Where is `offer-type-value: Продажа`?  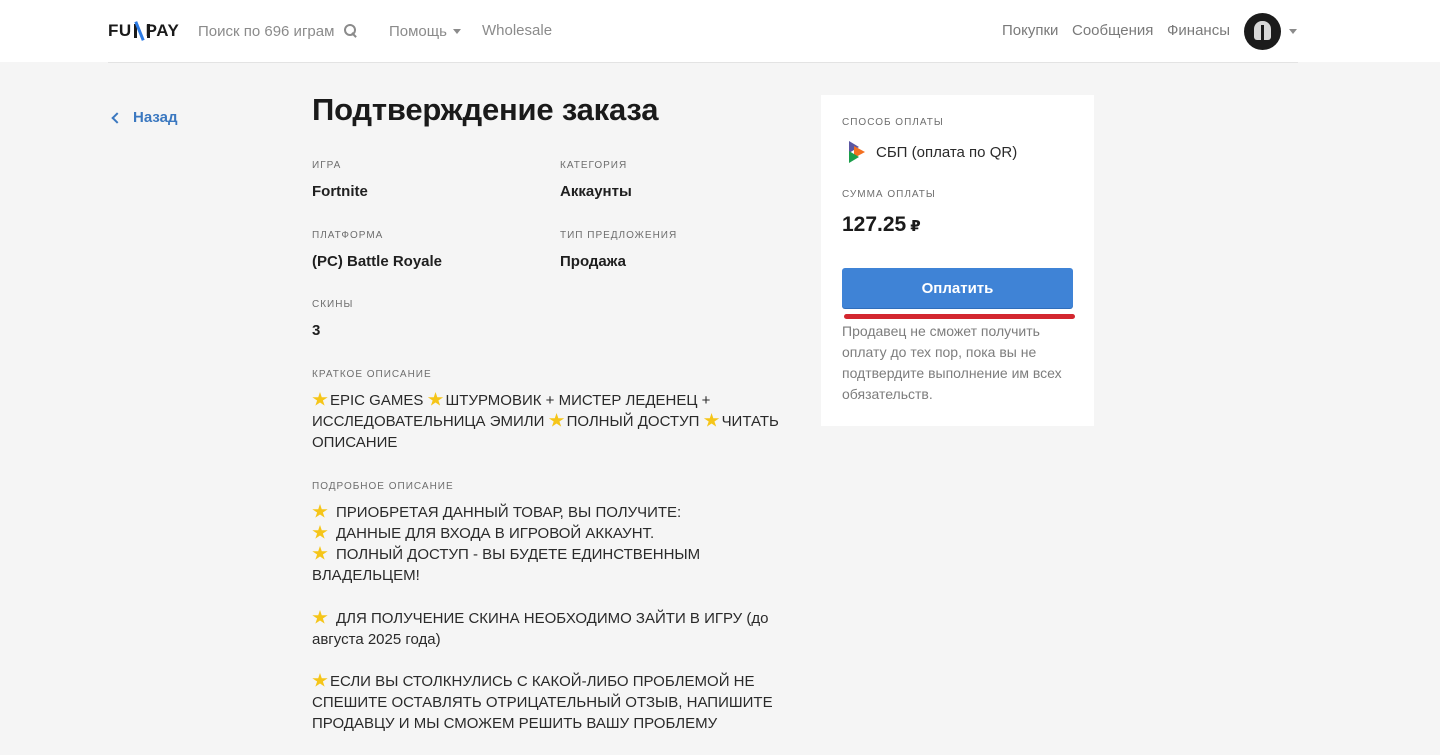
offer-type-value: Продажа is located at coordinates (593, 261).